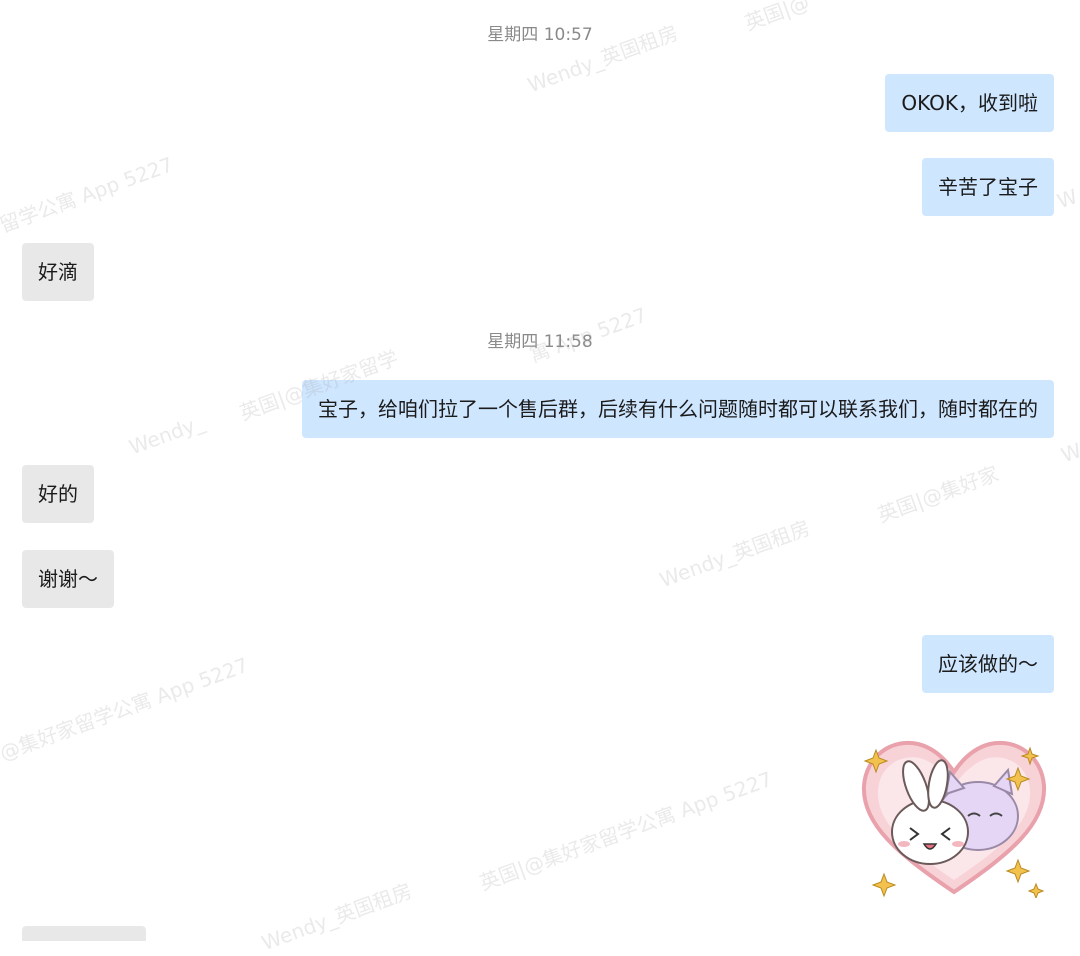  What do you see at coordinates (540, 35) in the screenshot?
I see `timestamp: 星期四 10:57` at bounding box center [540, 35].